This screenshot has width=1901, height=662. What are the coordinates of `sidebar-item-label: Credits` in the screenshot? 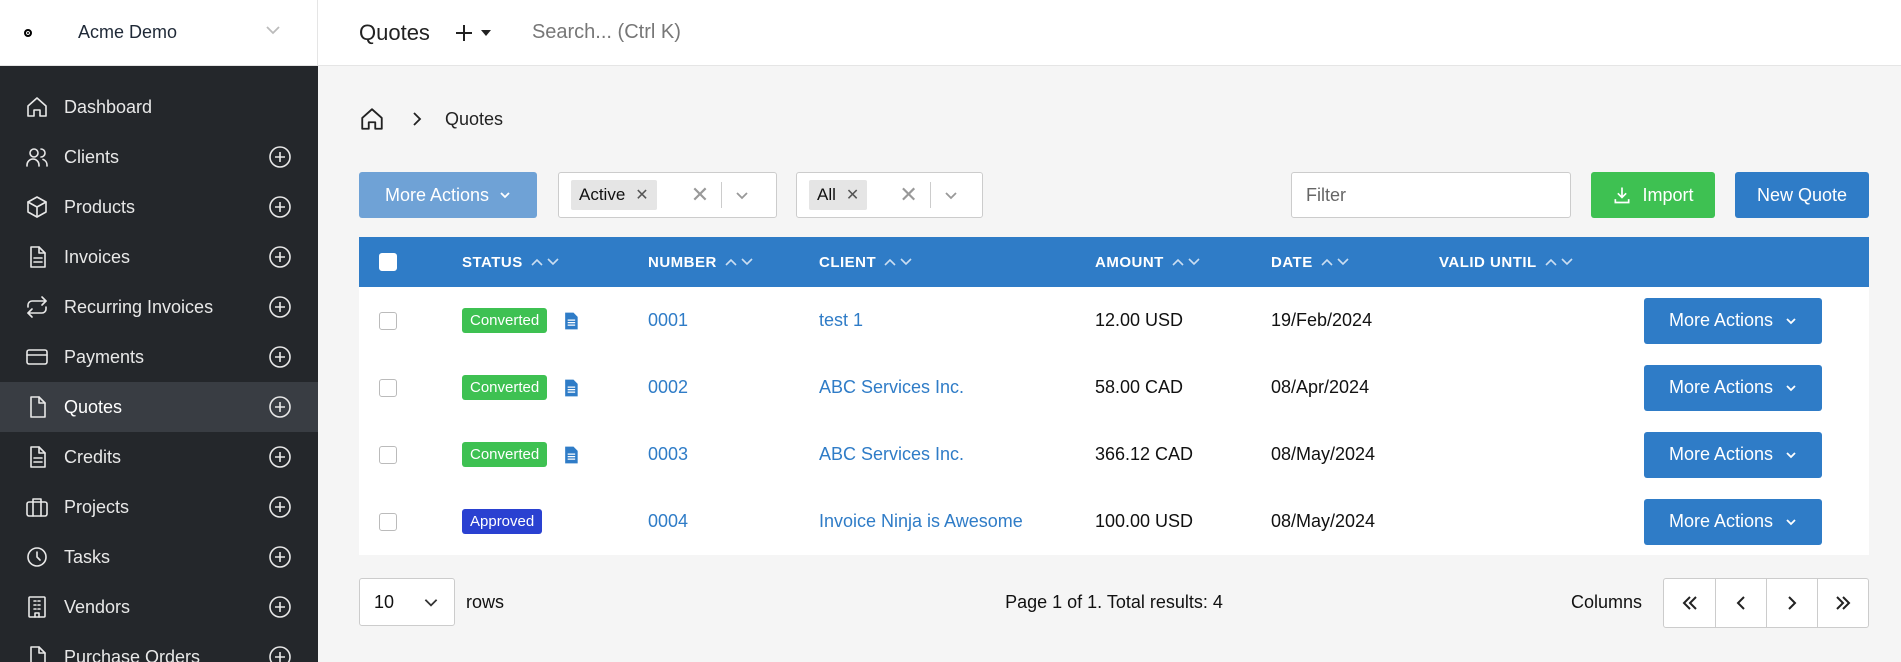 It's located at (93, 456).